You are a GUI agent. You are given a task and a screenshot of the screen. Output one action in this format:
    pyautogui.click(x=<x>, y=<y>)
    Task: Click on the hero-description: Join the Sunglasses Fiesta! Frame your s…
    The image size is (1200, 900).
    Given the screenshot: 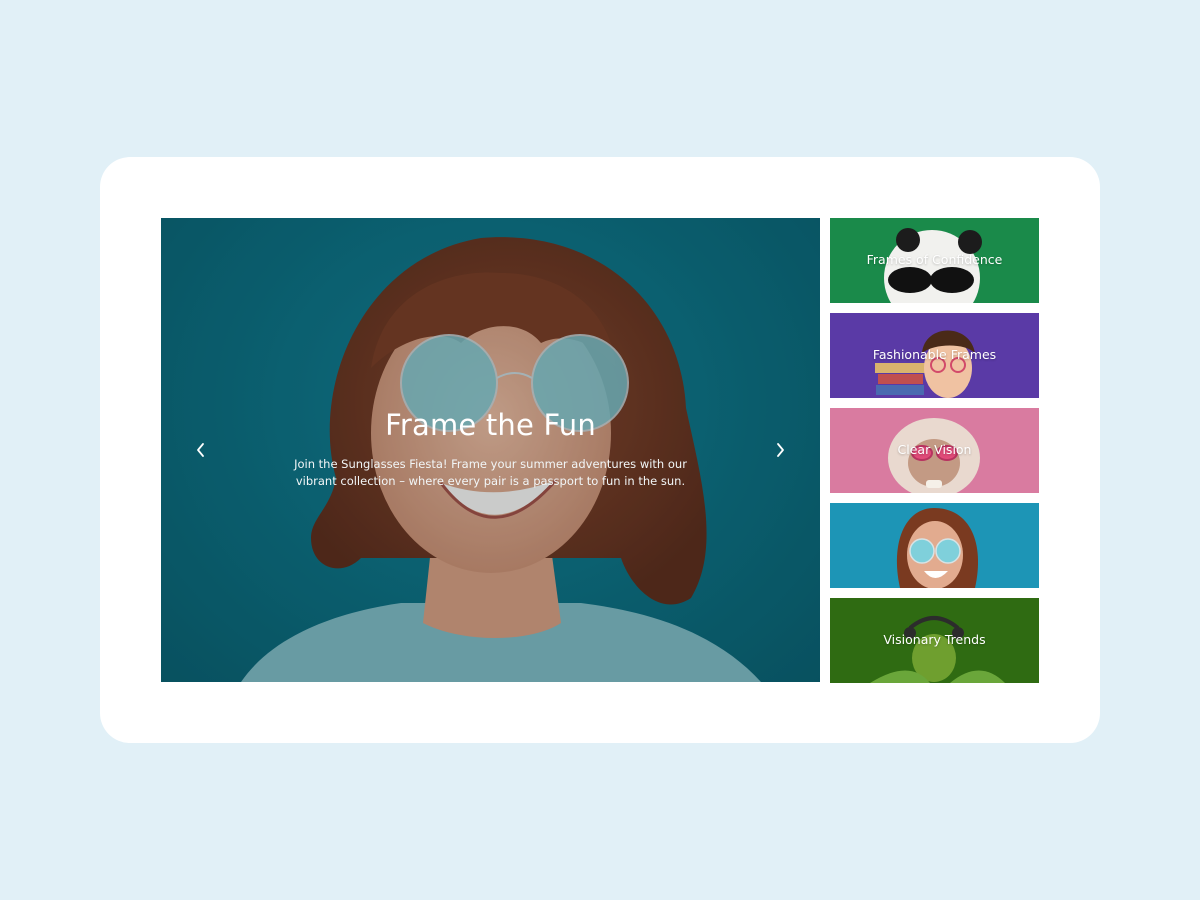 What is the action you would take?
    pyautogui.click(x=490, y=472)
    